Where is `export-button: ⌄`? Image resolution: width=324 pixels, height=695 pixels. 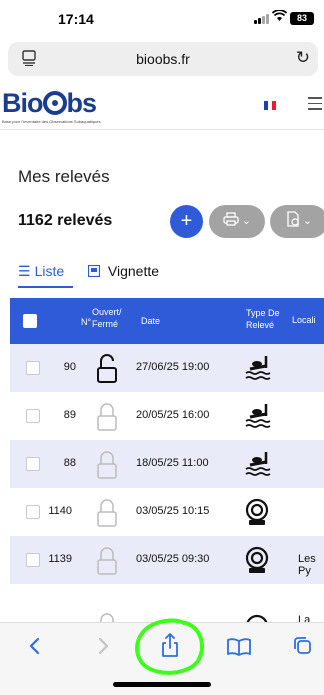 export-button: ⌄ is located at coordinates (297, 221).